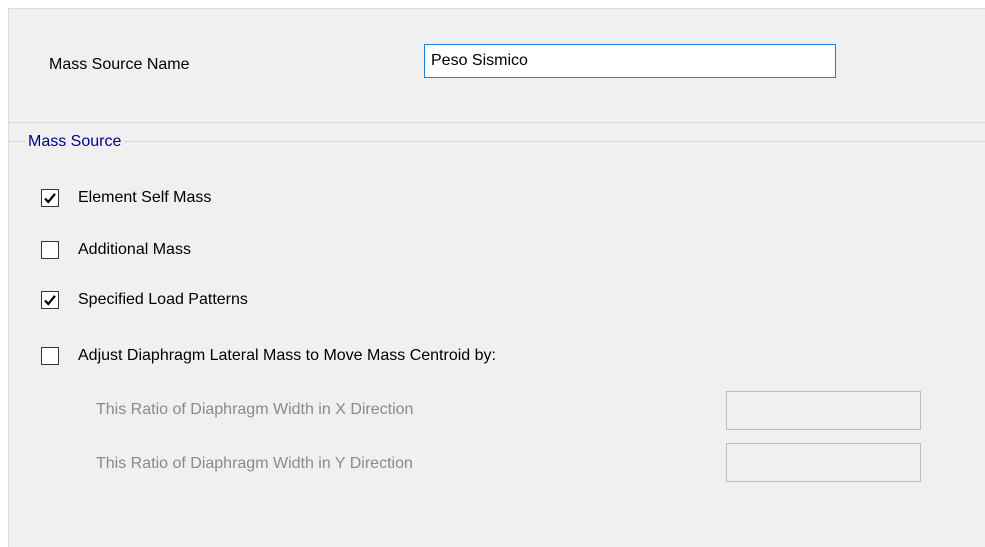 The width and height of the screenshot is (985, 547). What do you see at coordinates (119, 64) in the screenshot?
I see `mass-source-name-label: Mass Source Name` at bounding box center [119, 64].